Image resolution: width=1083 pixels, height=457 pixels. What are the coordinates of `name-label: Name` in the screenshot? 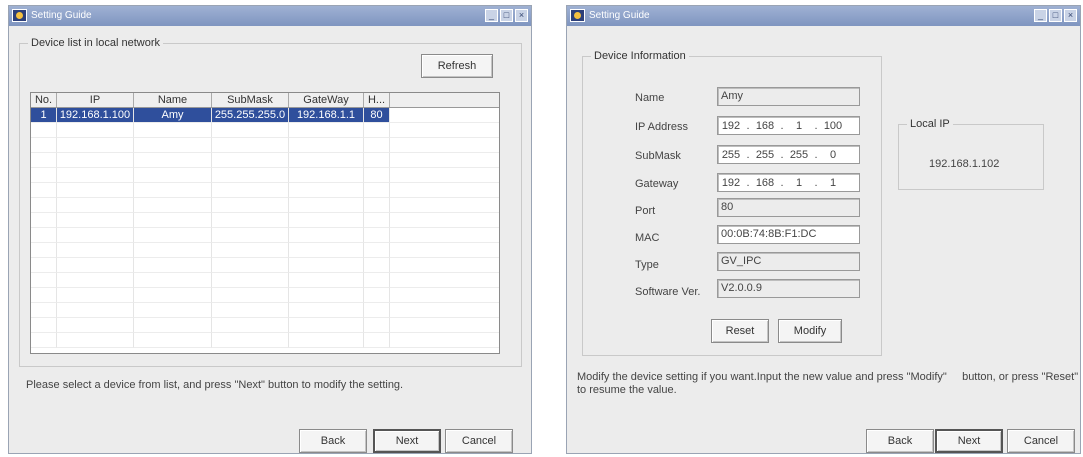 It's located at (650, 98).